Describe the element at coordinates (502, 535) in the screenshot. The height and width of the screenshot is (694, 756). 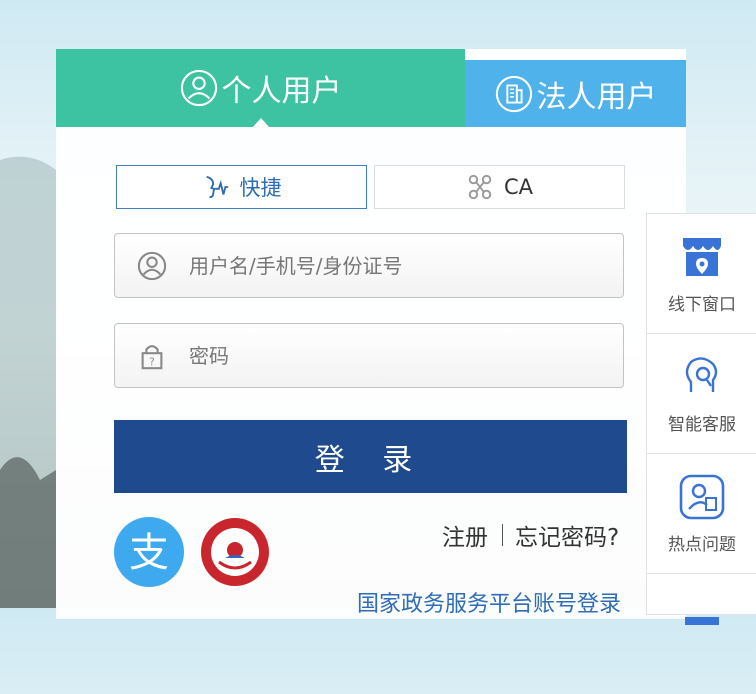
I see `link-divider` at that location.